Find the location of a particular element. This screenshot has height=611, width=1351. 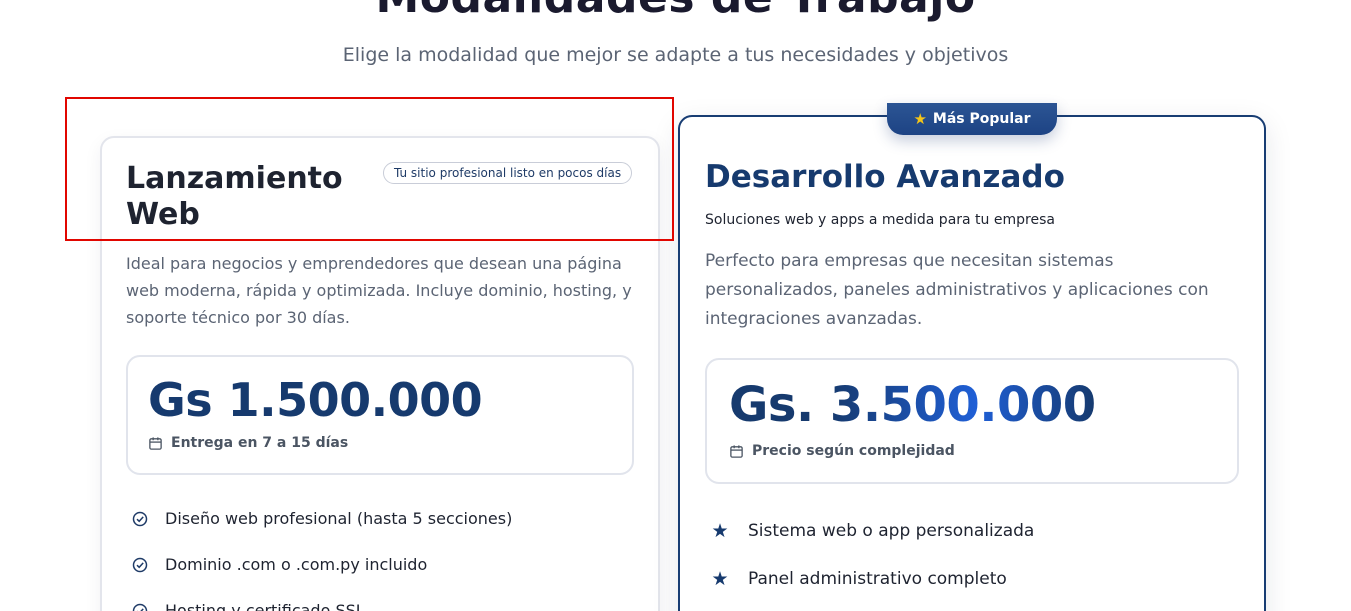

plan-tag-badge: Tu sitio profesional listo en pocos días is located at coordinates (508, 173).